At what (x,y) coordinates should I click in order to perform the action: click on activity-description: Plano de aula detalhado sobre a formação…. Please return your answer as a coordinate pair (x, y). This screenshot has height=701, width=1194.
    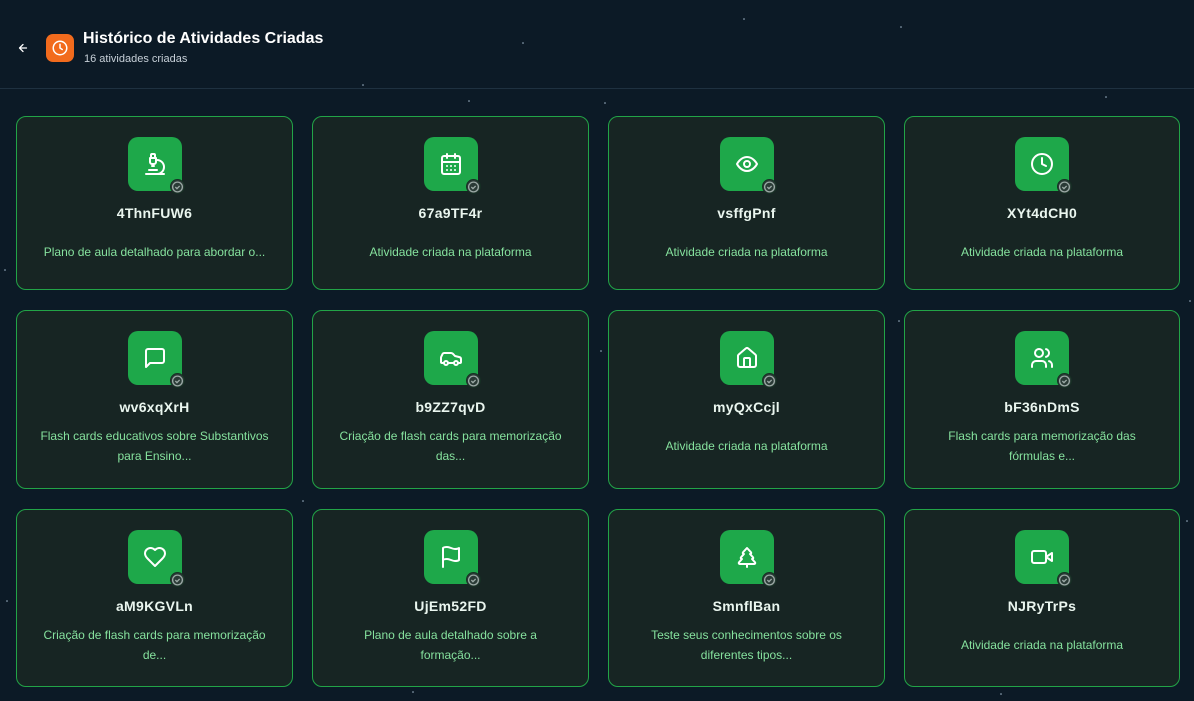
    Looking at the image, I should click on (450, 645).